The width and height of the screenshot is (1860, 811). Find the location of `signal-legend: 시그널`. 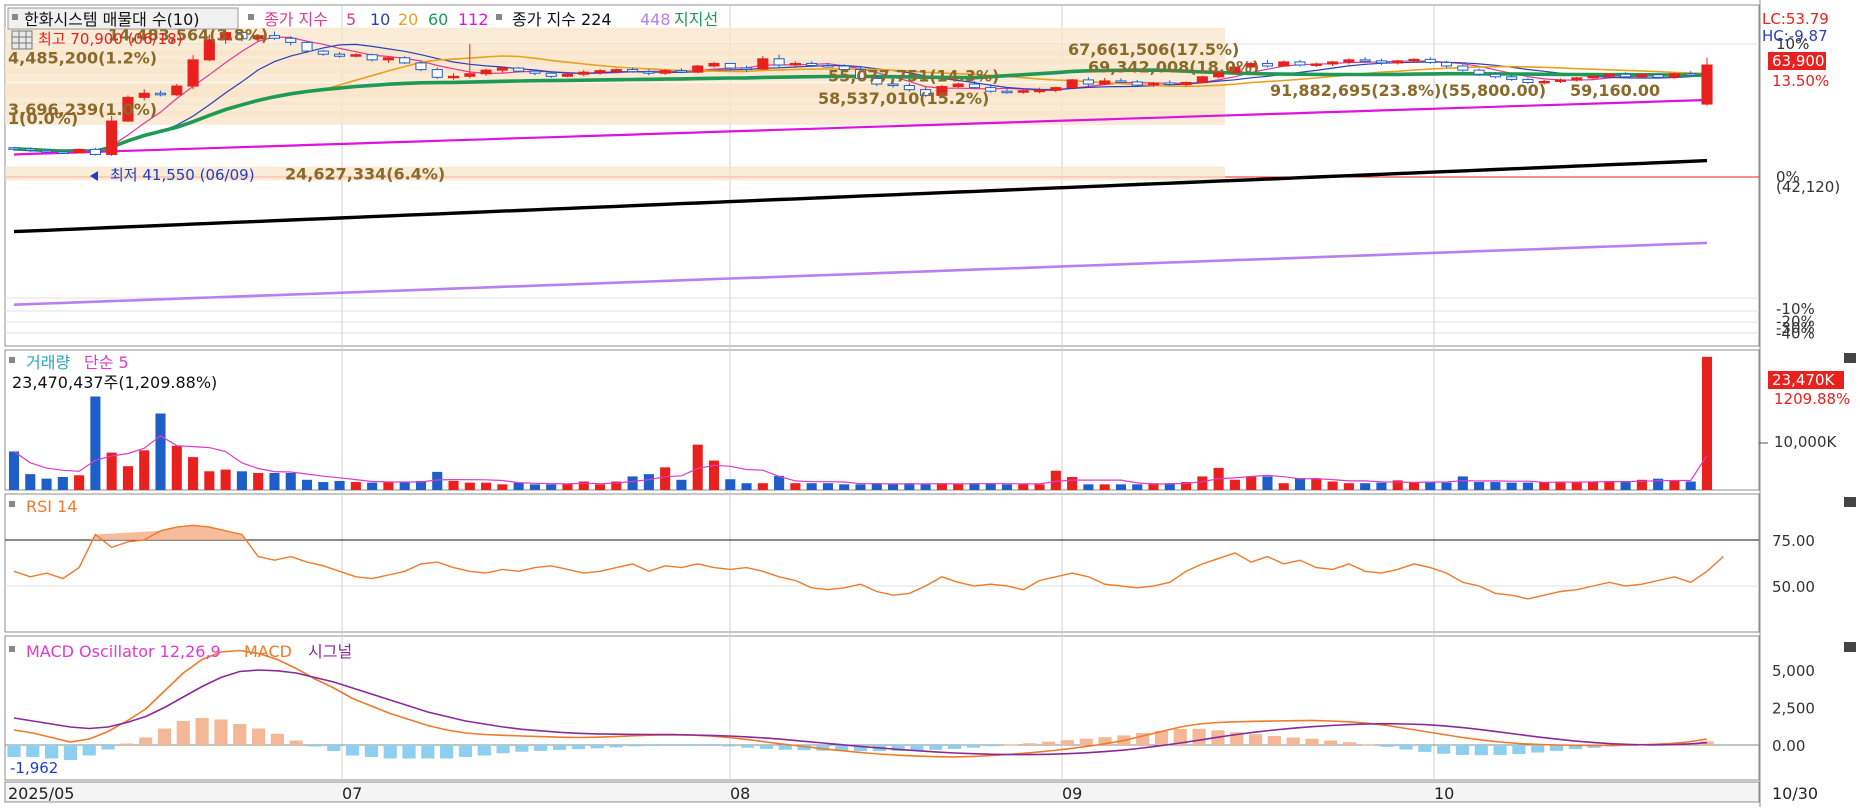

signal-legend: 시그널 is located at coordinates (330, 651).